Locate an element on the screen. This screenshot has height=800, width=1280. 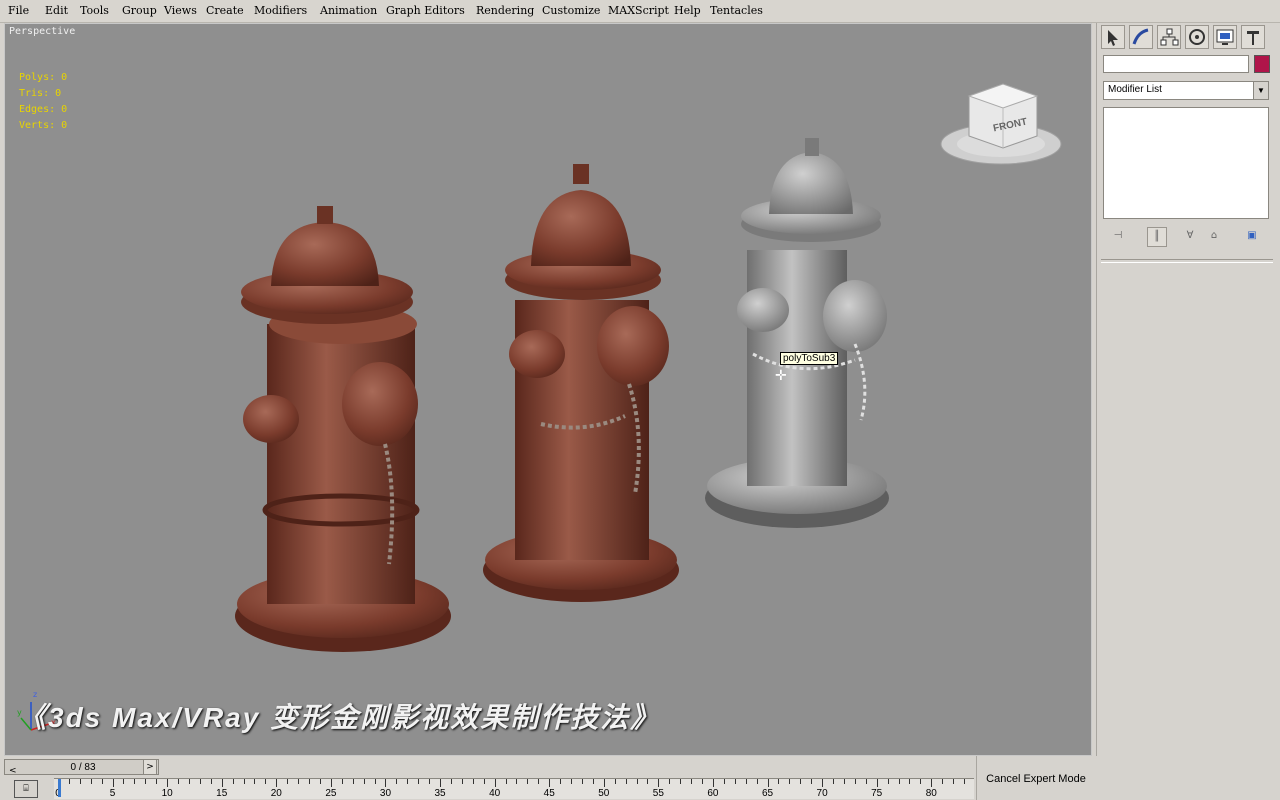
hydrant-grey-right is located at coordinates (797, 333).